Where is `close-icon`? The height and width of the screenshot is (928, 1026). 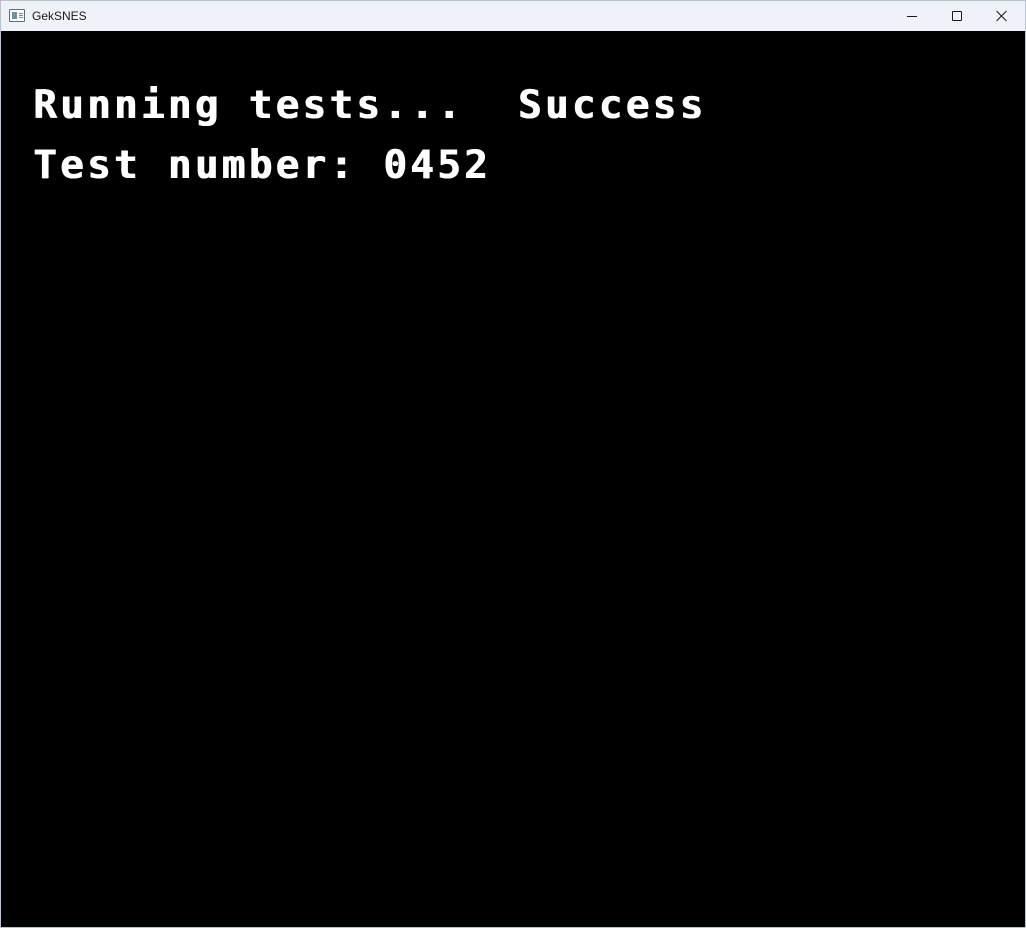 close-icon is located at coordinates (1002, 16).